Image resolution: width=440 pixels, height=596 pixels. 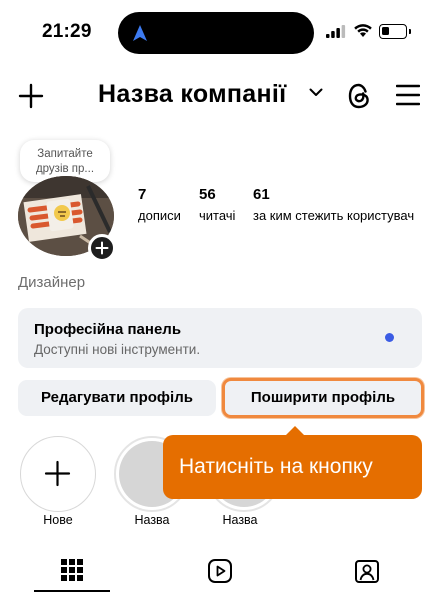 I want to click on chevron-down-icon, so click(x=316, y=92).